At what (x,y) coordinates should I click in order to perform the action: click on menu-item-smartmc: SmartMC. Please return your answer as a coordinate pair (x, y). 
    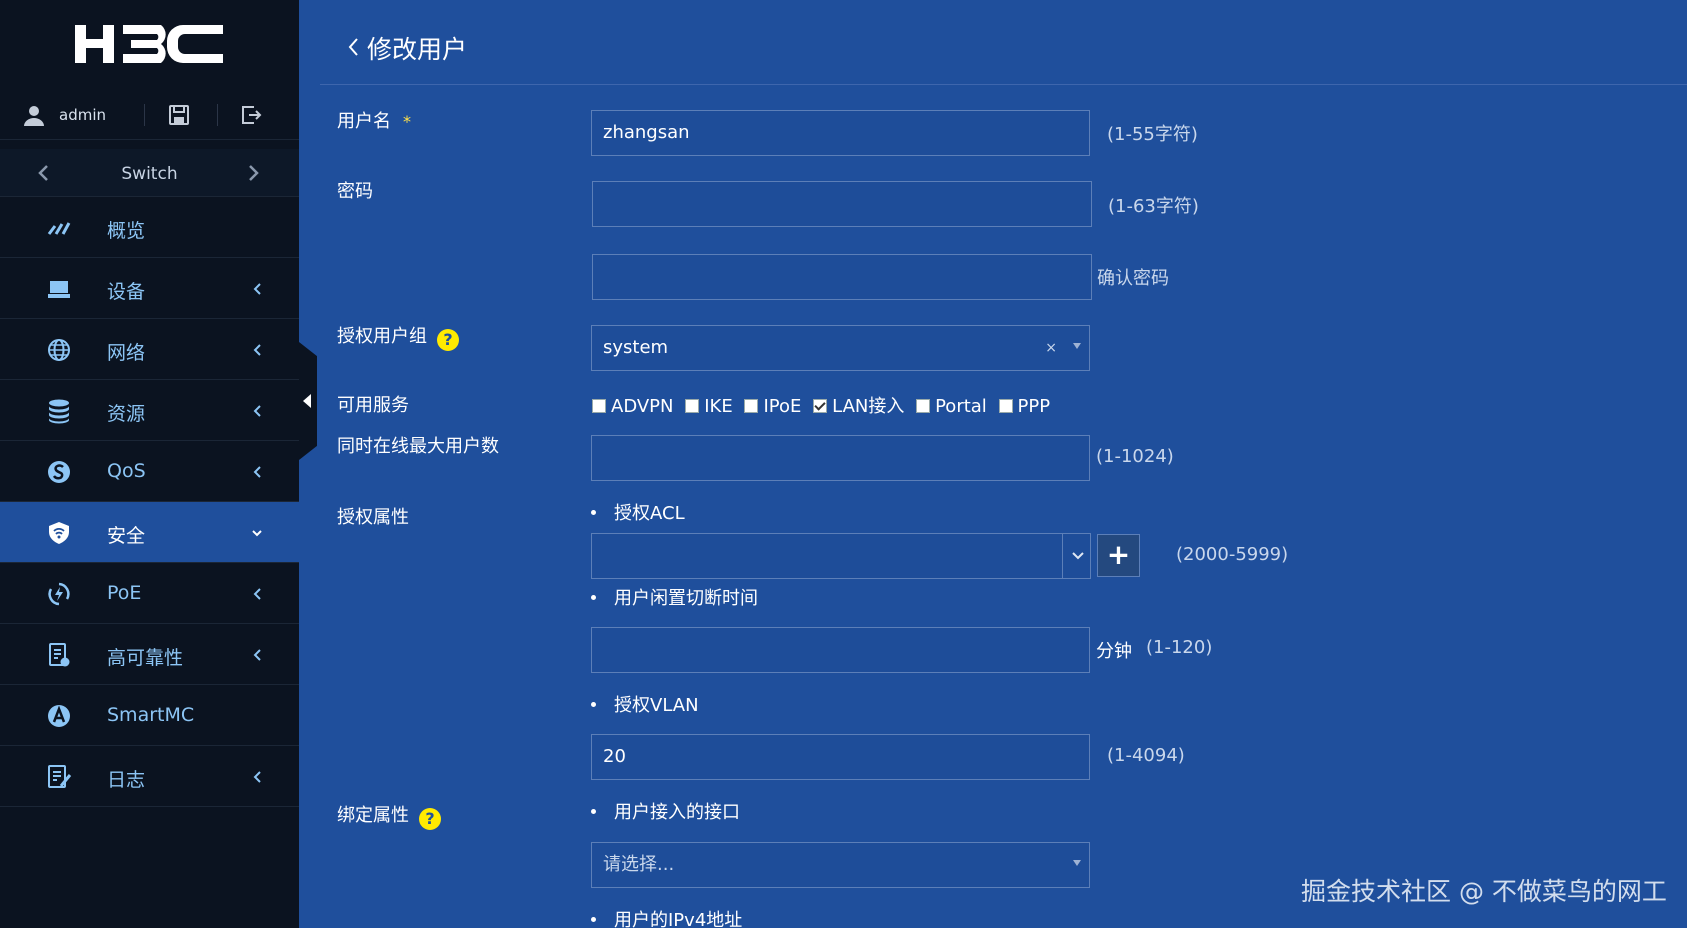
    Looking at the image, I should click on (149, 715).